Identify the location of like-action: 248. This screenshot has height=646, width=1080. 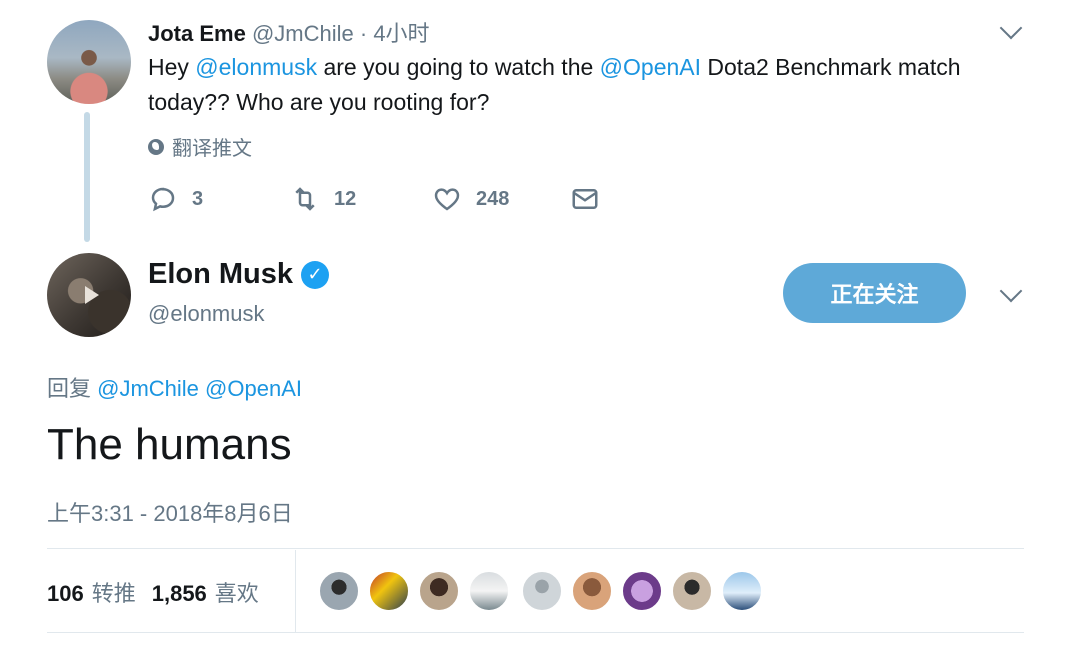
(470, 199).